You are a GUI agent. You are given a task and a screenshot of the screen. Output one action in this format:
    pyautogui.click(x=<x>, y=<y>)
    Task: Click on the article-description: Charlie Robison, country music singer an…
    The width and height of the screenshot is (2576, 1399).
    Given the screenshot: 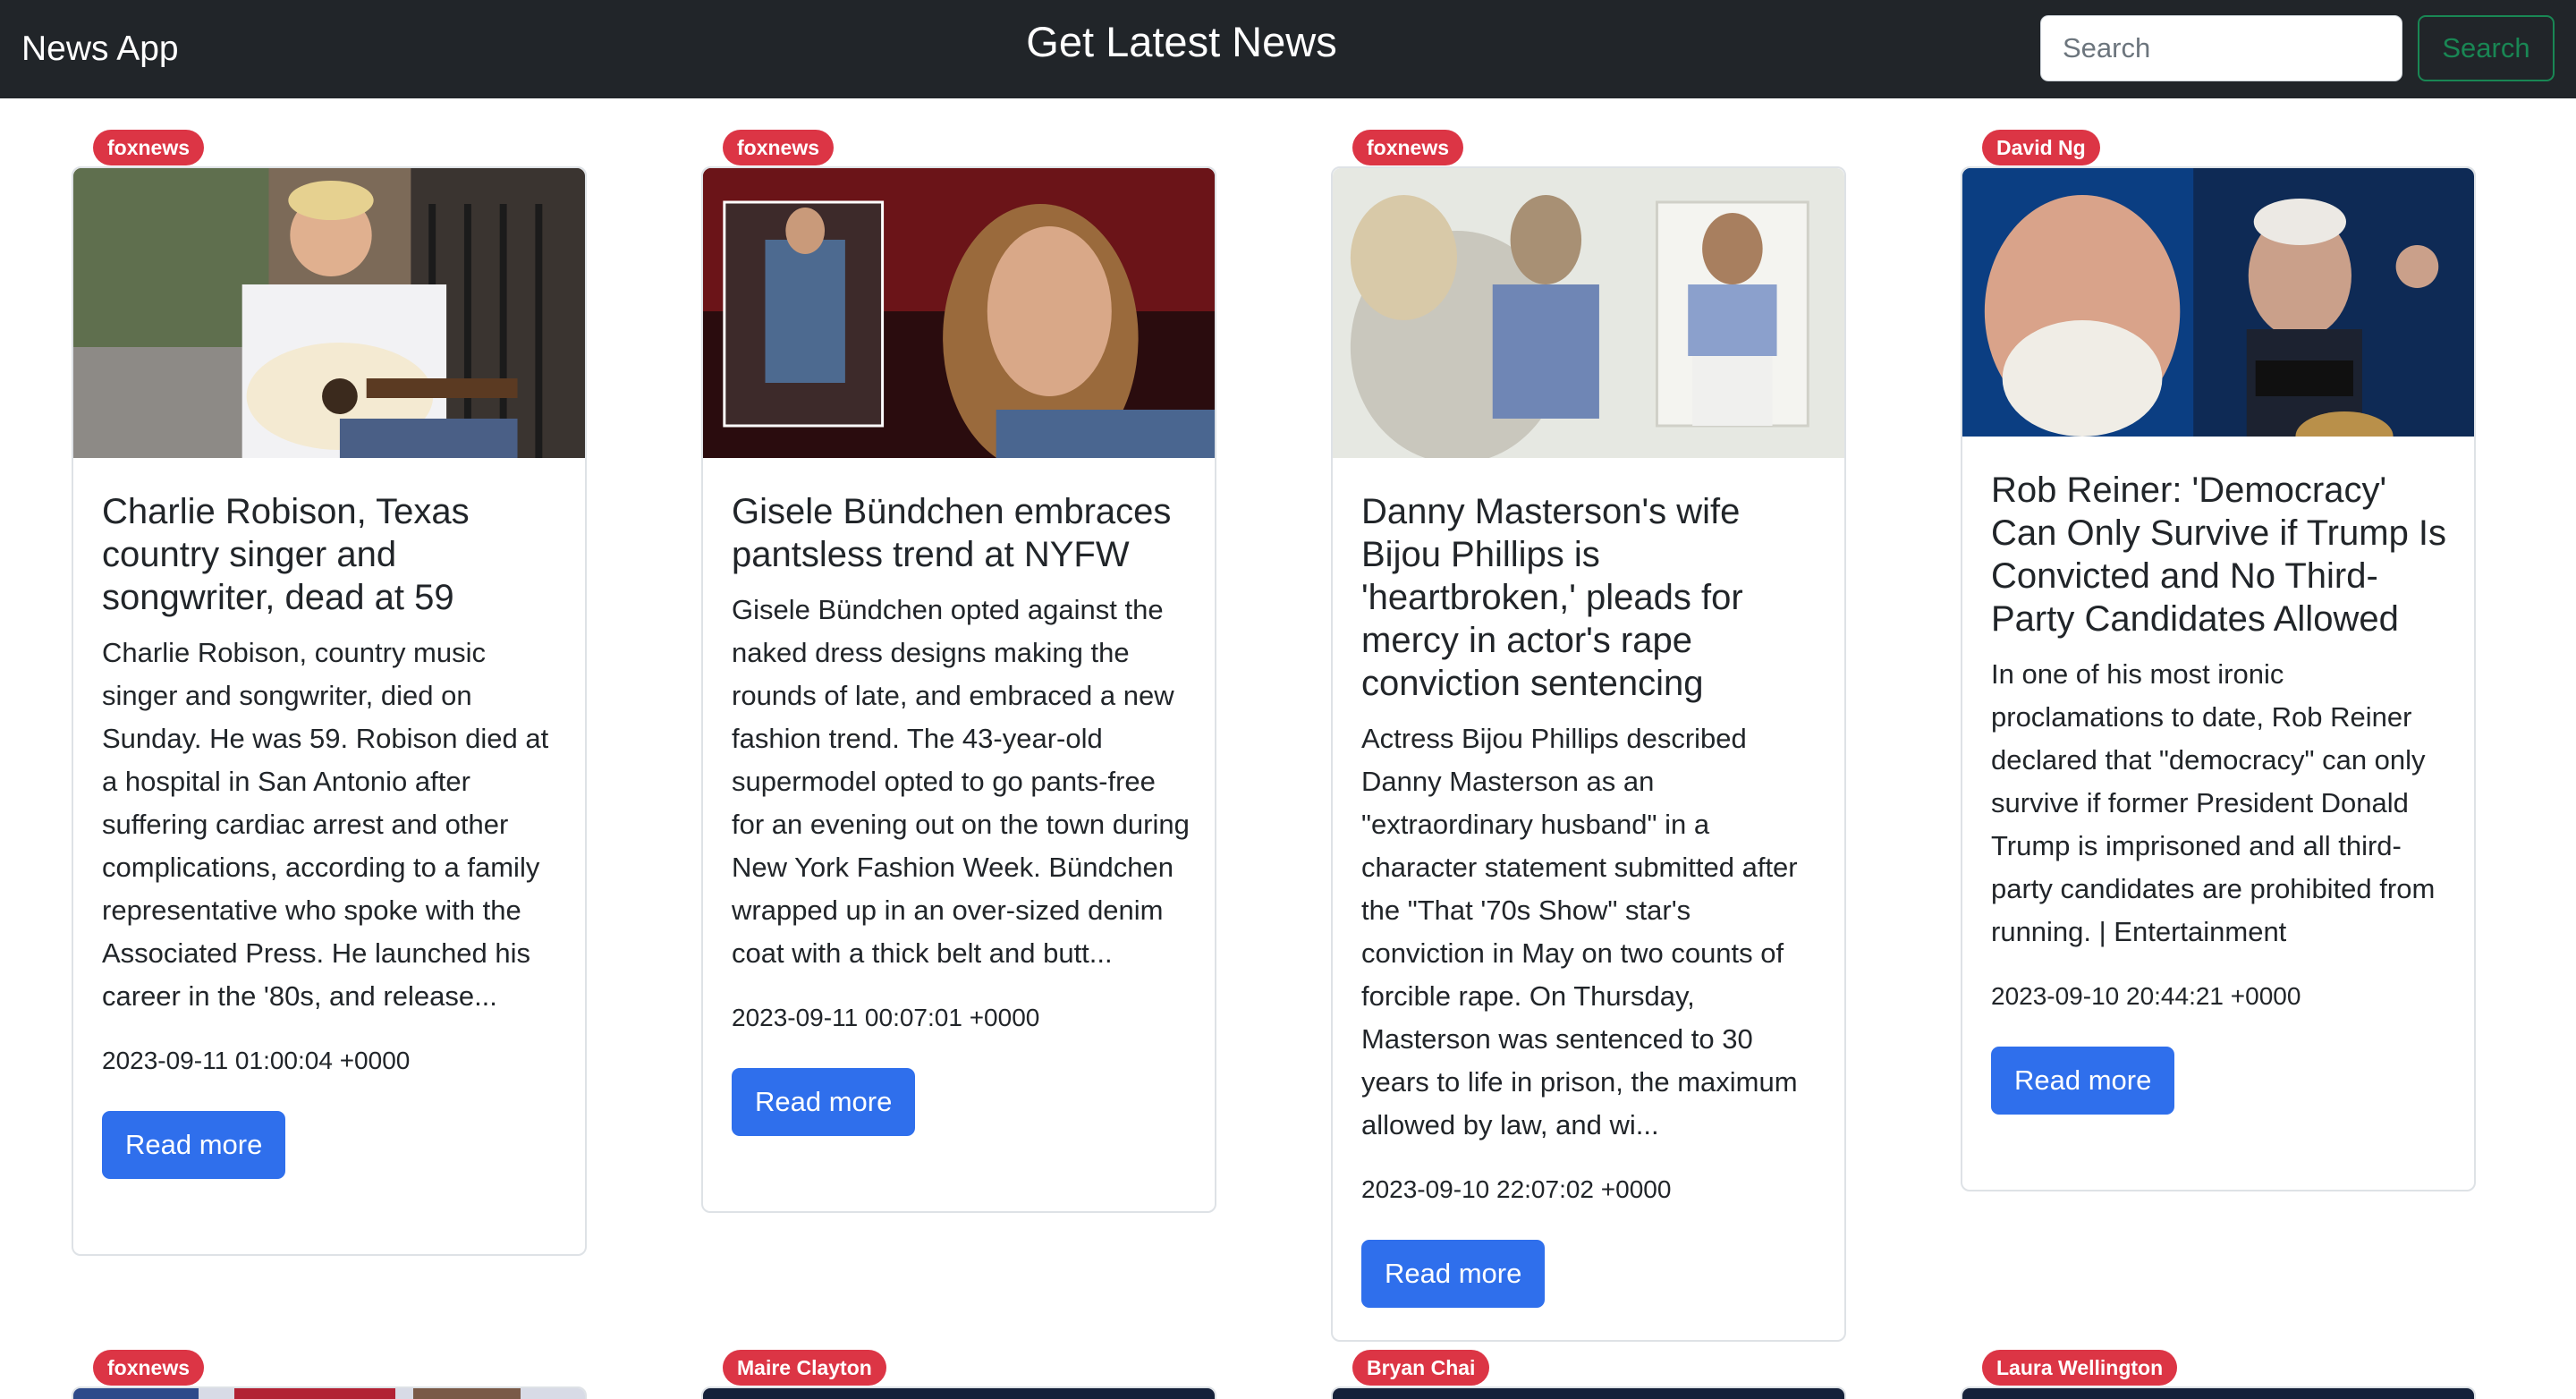 What is the action you would take?
    pyautogui.click(x=325, y=824)
    